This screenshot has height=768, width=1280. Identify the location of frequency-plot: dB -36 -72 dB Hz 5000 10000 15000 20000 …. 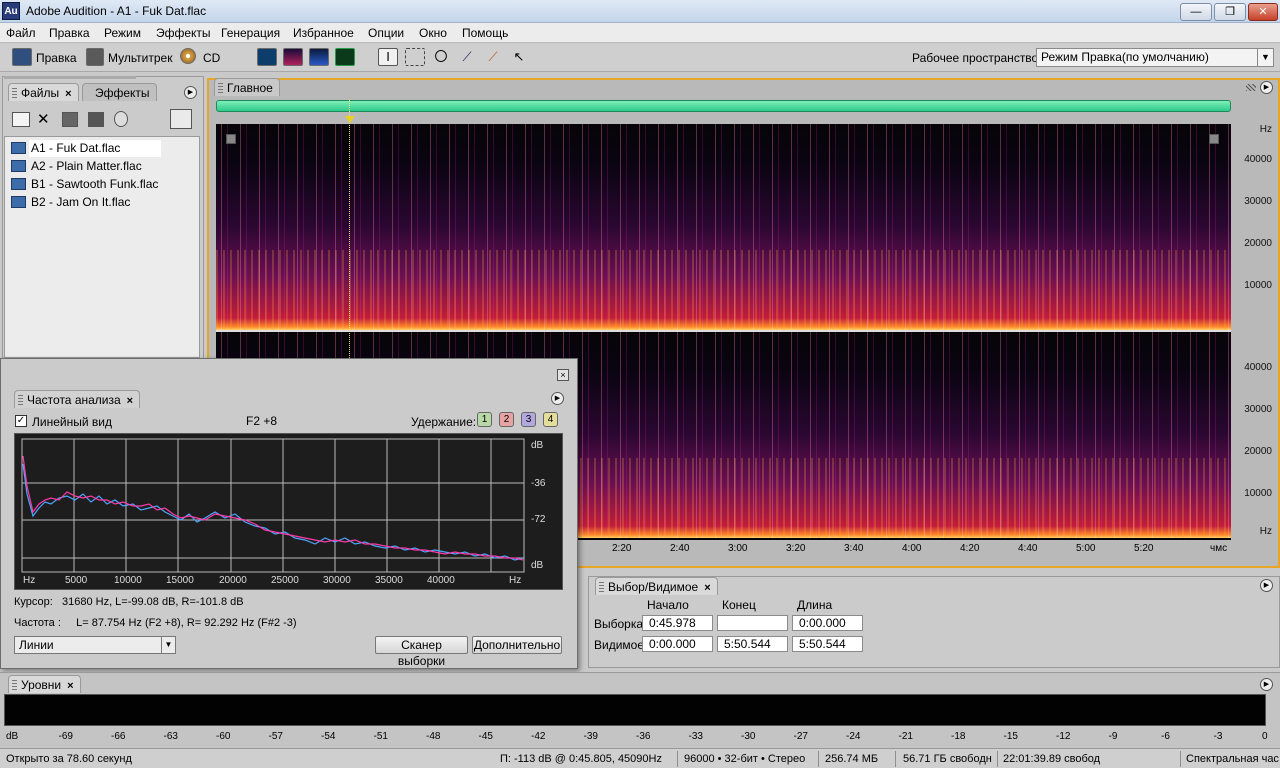
(288, 511).